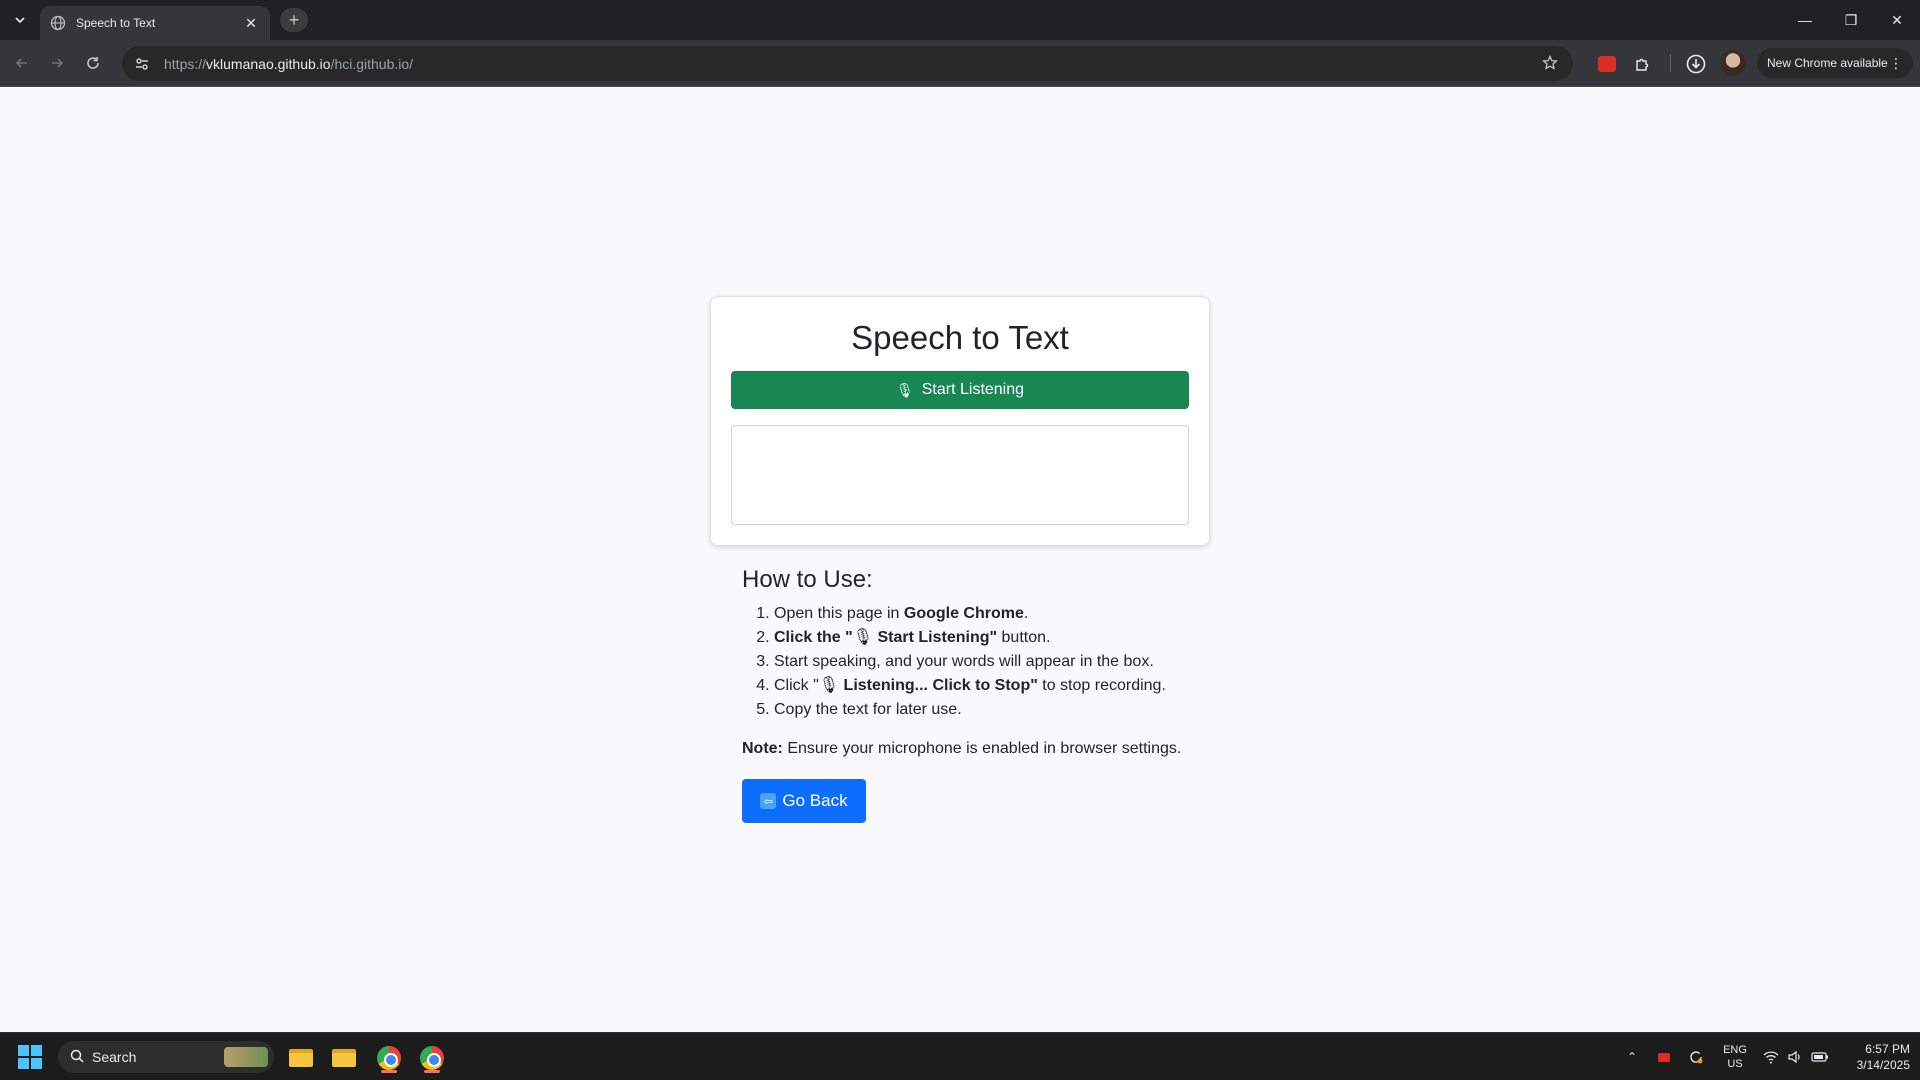 This screenshot has width=1920, height=1080. Describe the element at coordinates (1664, 1056) in the screenshot. I see `tray-app-icon` at that location.